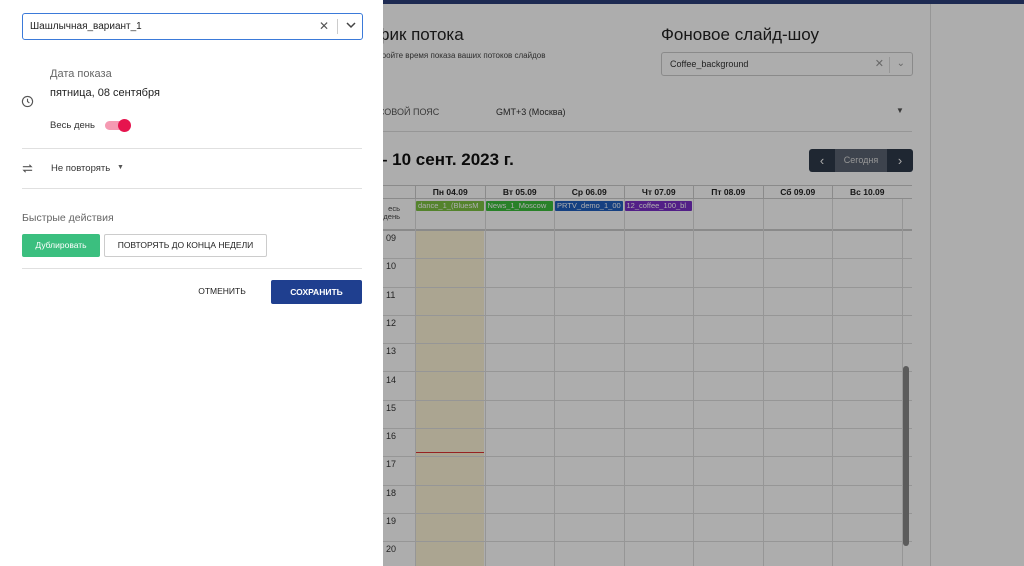  Describe the element at coordinates (86, 26) in the screenshot. I see `stream-select-value: Шашлычная_вариант_1` at that location.